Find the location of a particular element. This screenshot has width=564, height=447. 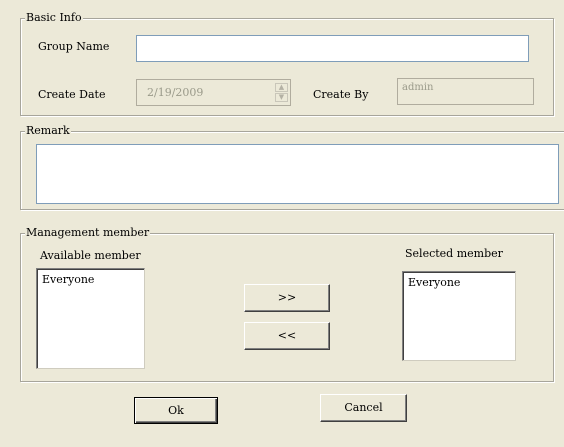

remark-legend: Remark is located at coordinates (48, 131).